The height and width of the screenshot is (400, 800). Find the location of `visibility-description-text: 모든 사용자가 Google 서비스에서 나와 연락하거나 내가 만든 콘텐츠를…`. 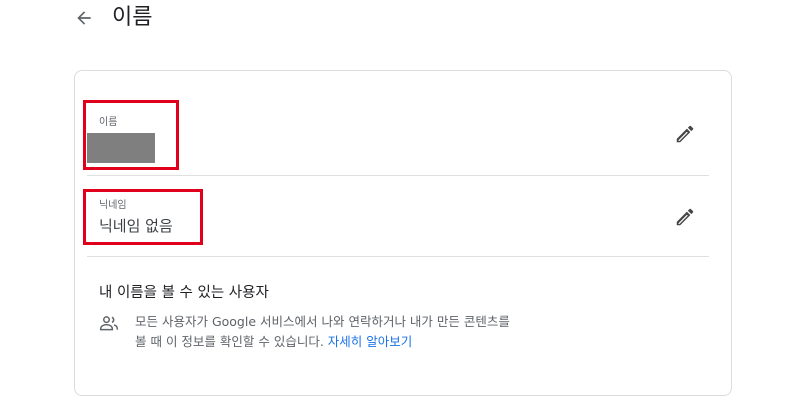

visibility-description-text: 모든 사용자가 Google 서비스에서 나와 연락하거나 내가 만든 콘텐츠를… is located at coordinates (322, 331).